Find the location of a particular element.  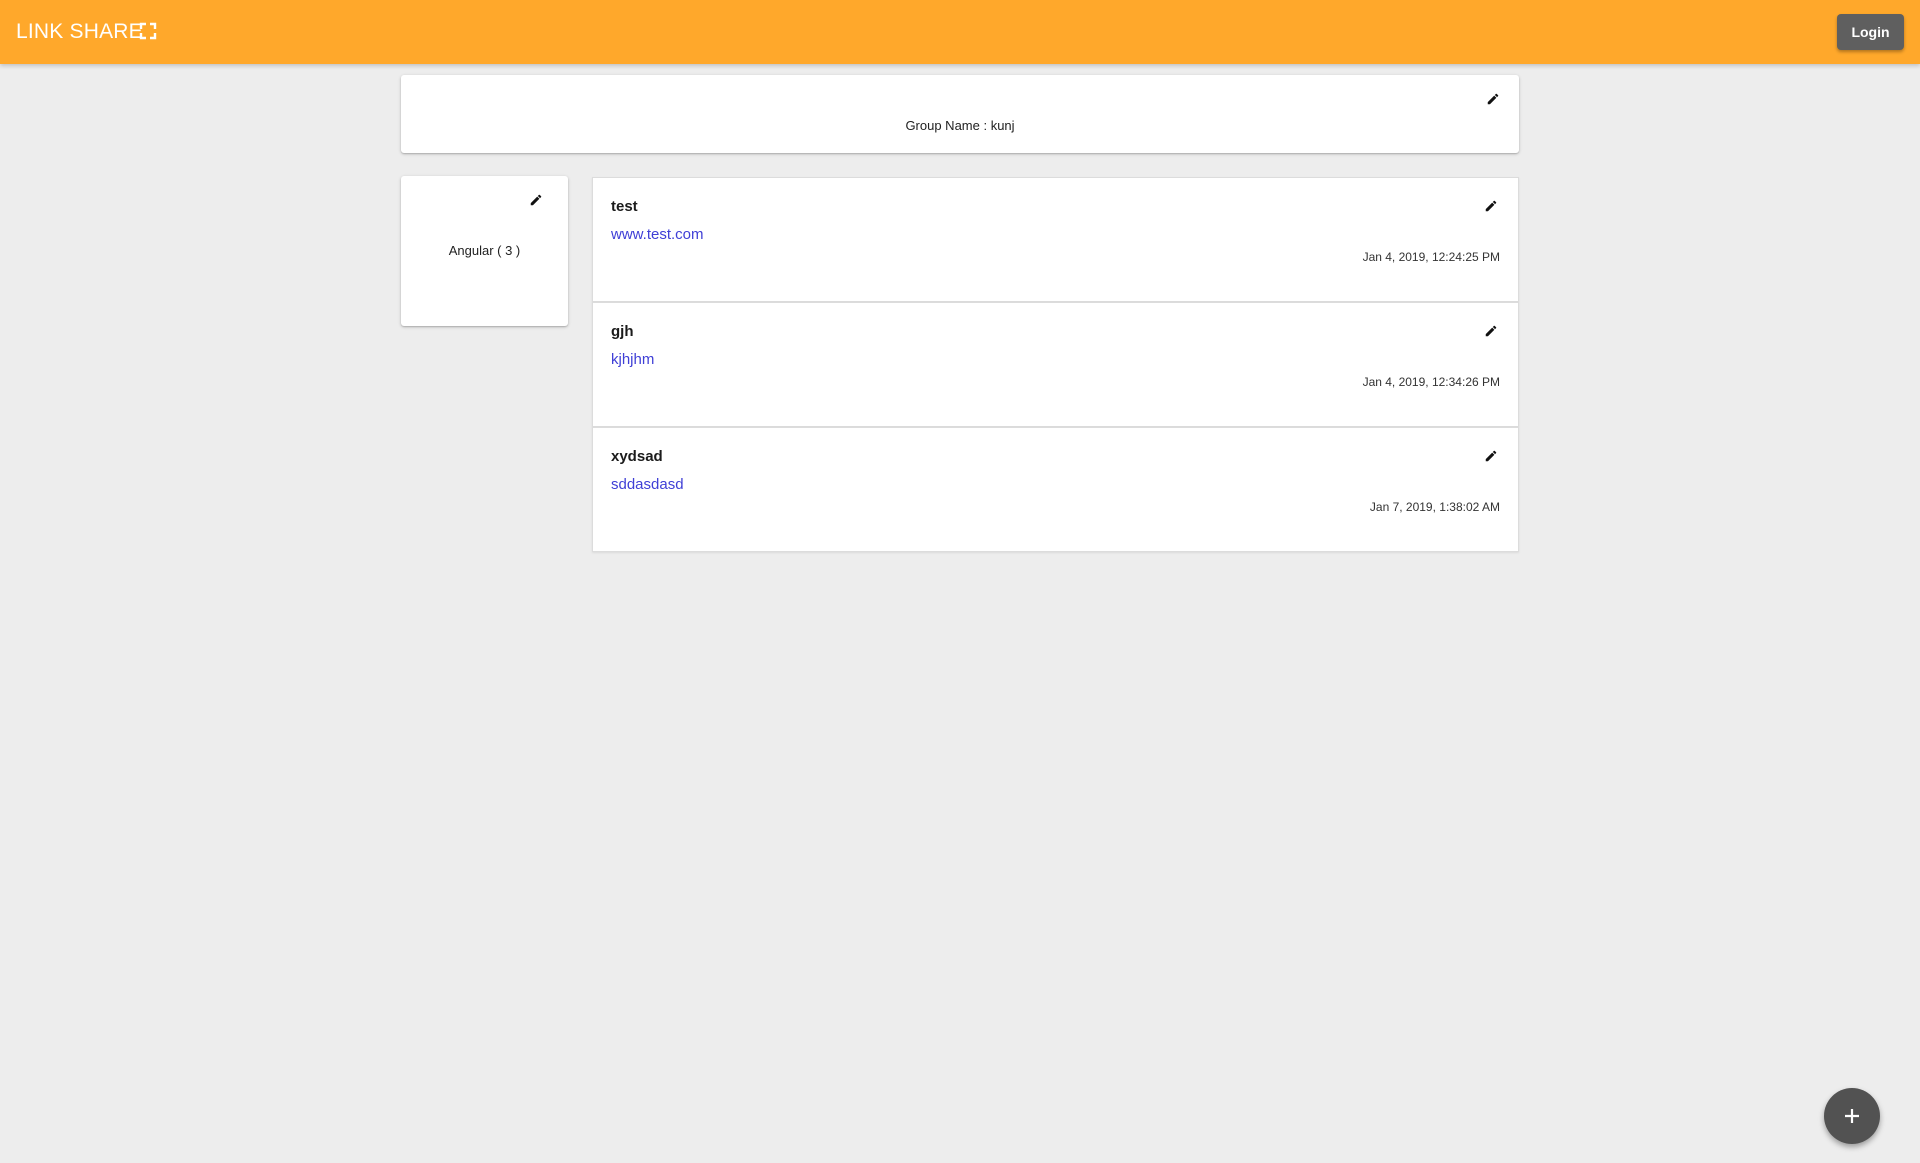

login-button: Login is located at coordinates (1870, 32).